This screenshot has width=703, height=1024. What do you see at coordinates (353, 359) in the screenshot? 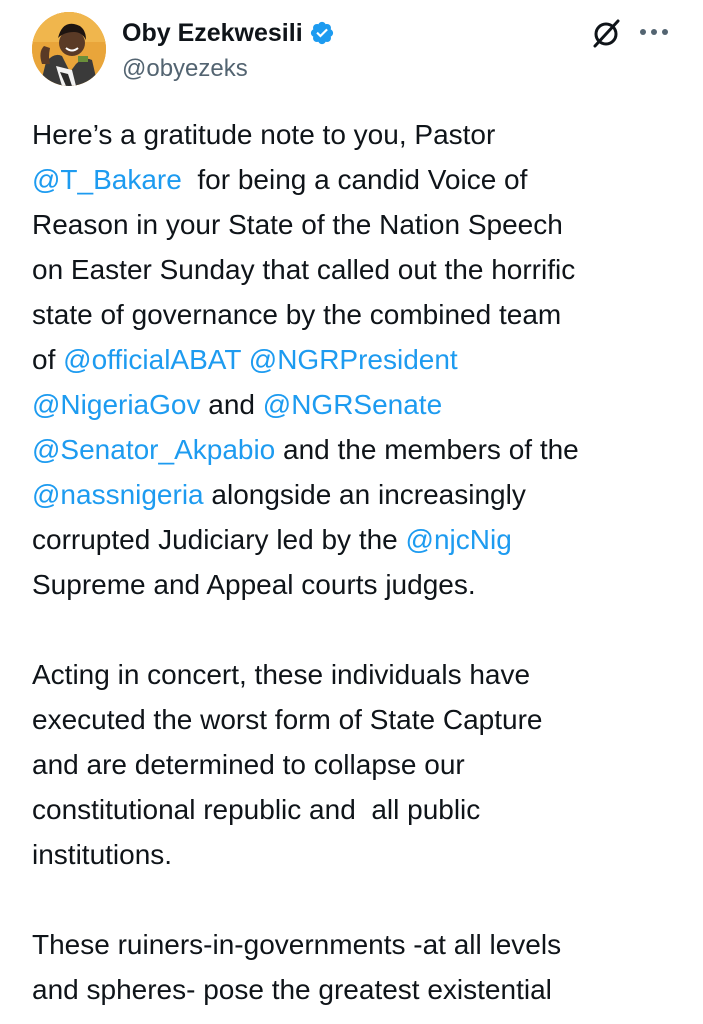
I see `mention-link: @NGRPresident` at bounding box center [353, 359].